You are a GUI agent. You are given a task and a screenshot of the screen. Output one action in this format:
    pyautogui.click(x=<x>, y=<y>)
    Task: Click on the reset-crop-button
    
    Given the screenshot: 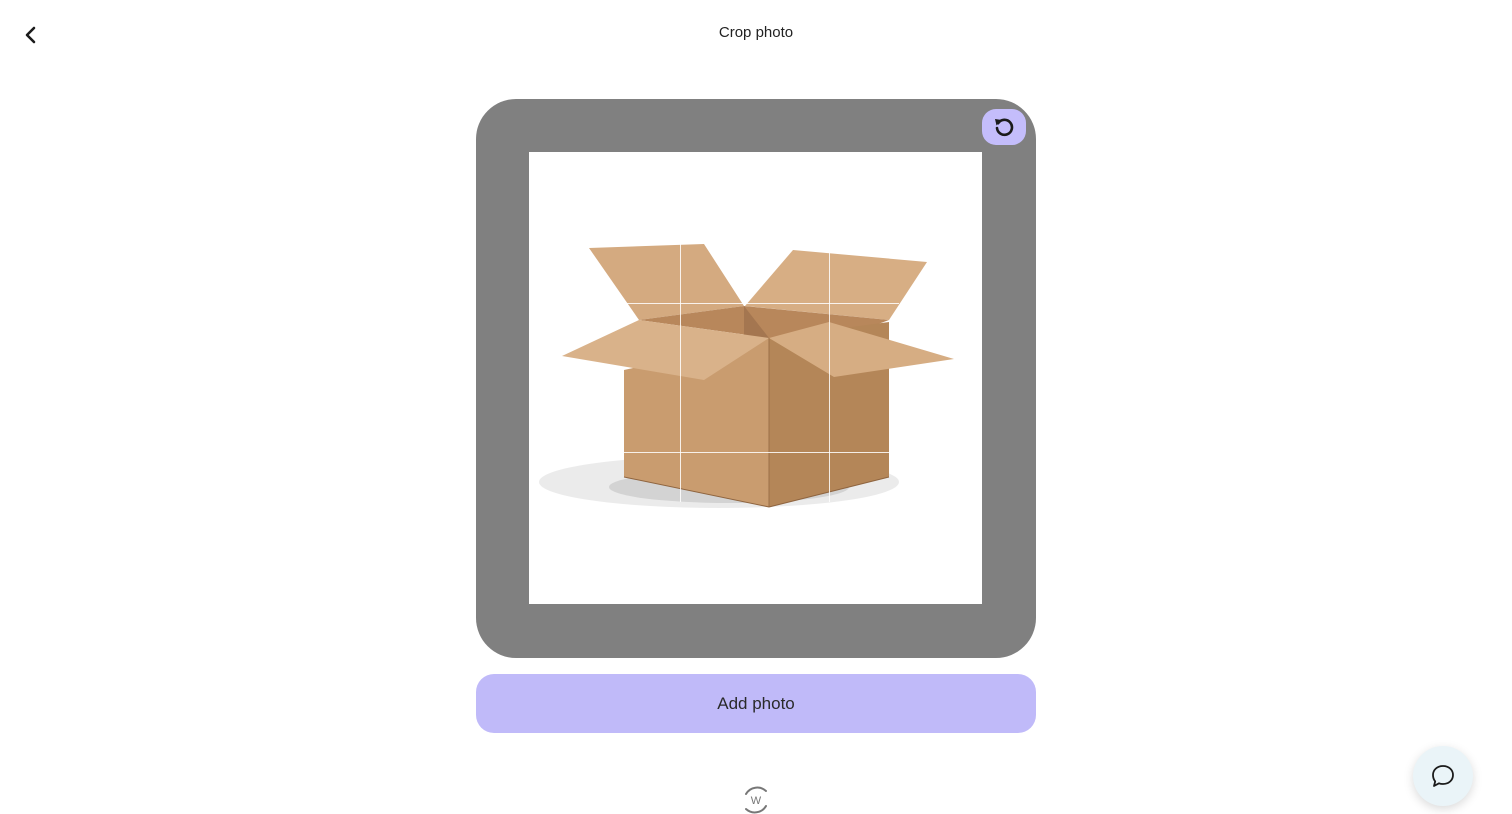 What is the action you would take?
    pyautogui.click(x=1004, y=127)
    